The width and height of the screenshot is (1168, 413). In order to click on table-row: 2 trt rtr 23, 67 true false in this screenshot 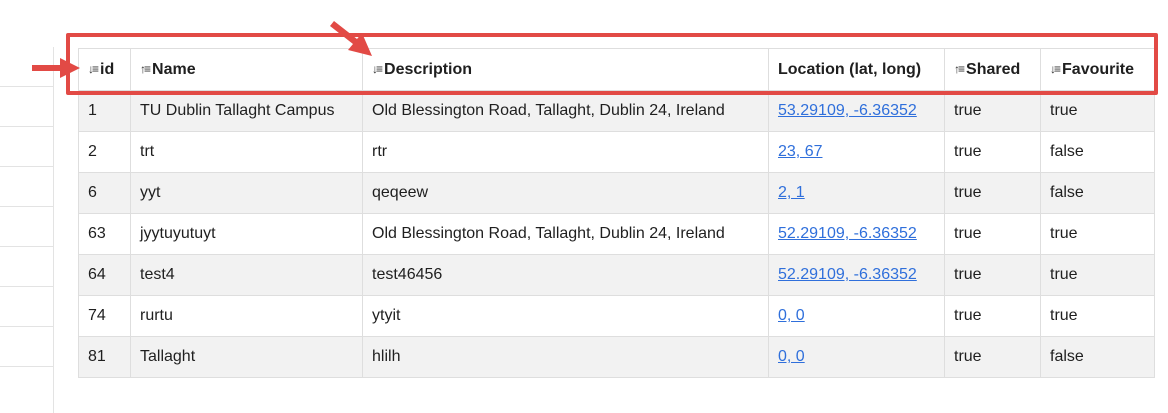, I will do `click(616, 152)`.